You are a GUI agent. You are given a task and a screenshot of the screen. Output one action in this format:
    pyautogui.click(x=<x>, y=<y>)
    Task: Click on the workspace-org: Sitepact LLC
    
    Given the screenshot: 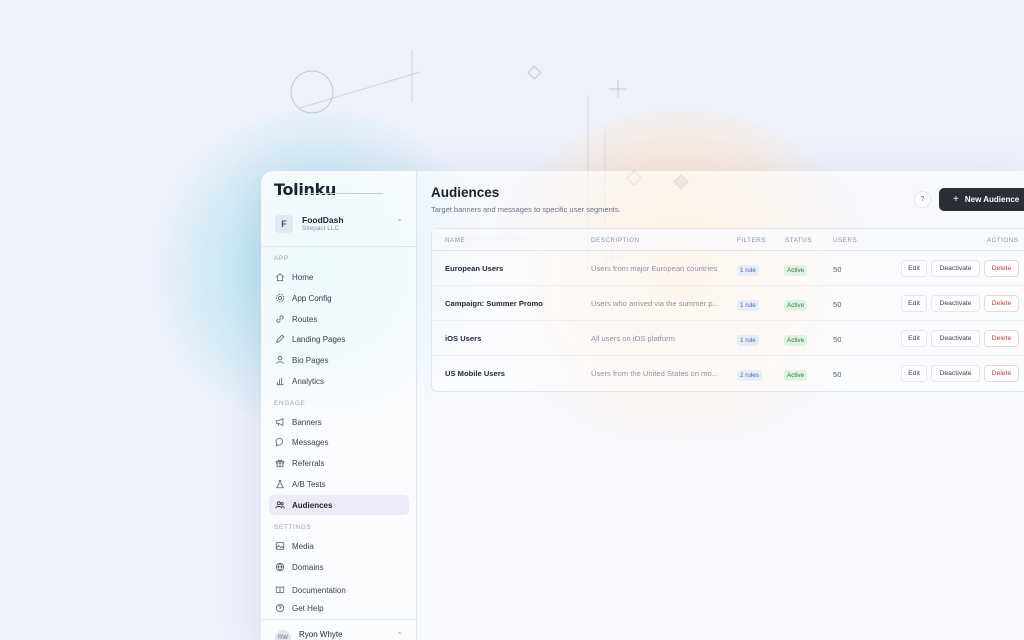 What is the action you would take?
    pyautogui.click(x=321, y=229)
    